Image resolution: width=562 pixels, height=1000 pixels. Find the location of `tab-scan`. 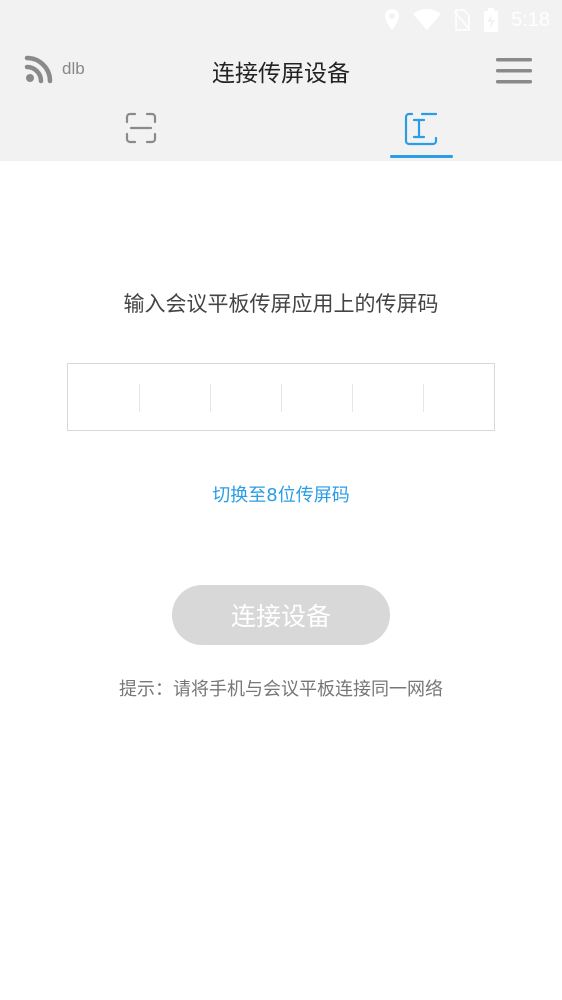

tab-scan is located at coordinates (141, 132).